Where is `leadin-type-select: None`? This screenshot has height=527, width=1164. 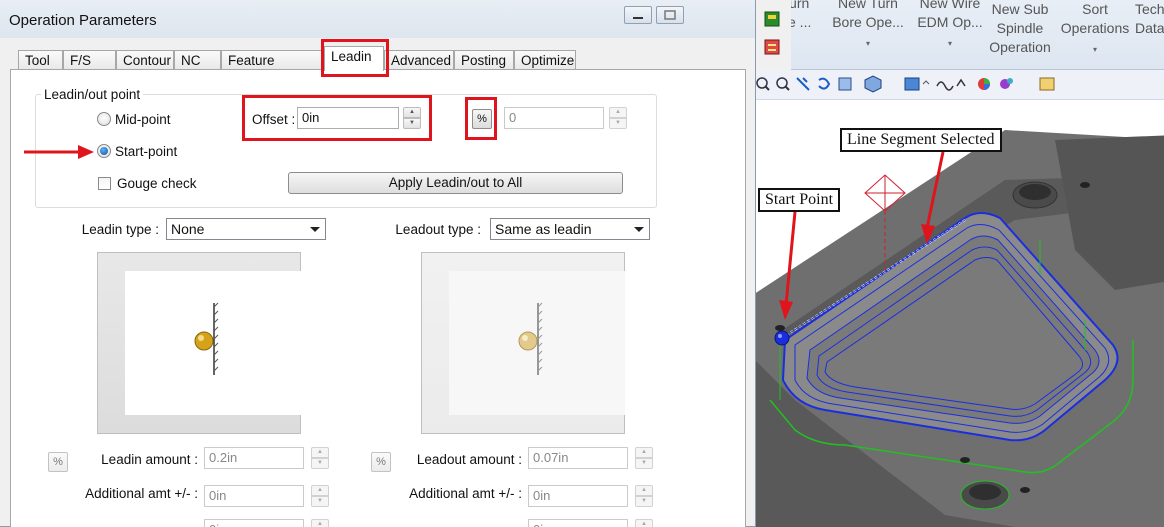
leadin-type-select: None is located at coordinates (246, 229).